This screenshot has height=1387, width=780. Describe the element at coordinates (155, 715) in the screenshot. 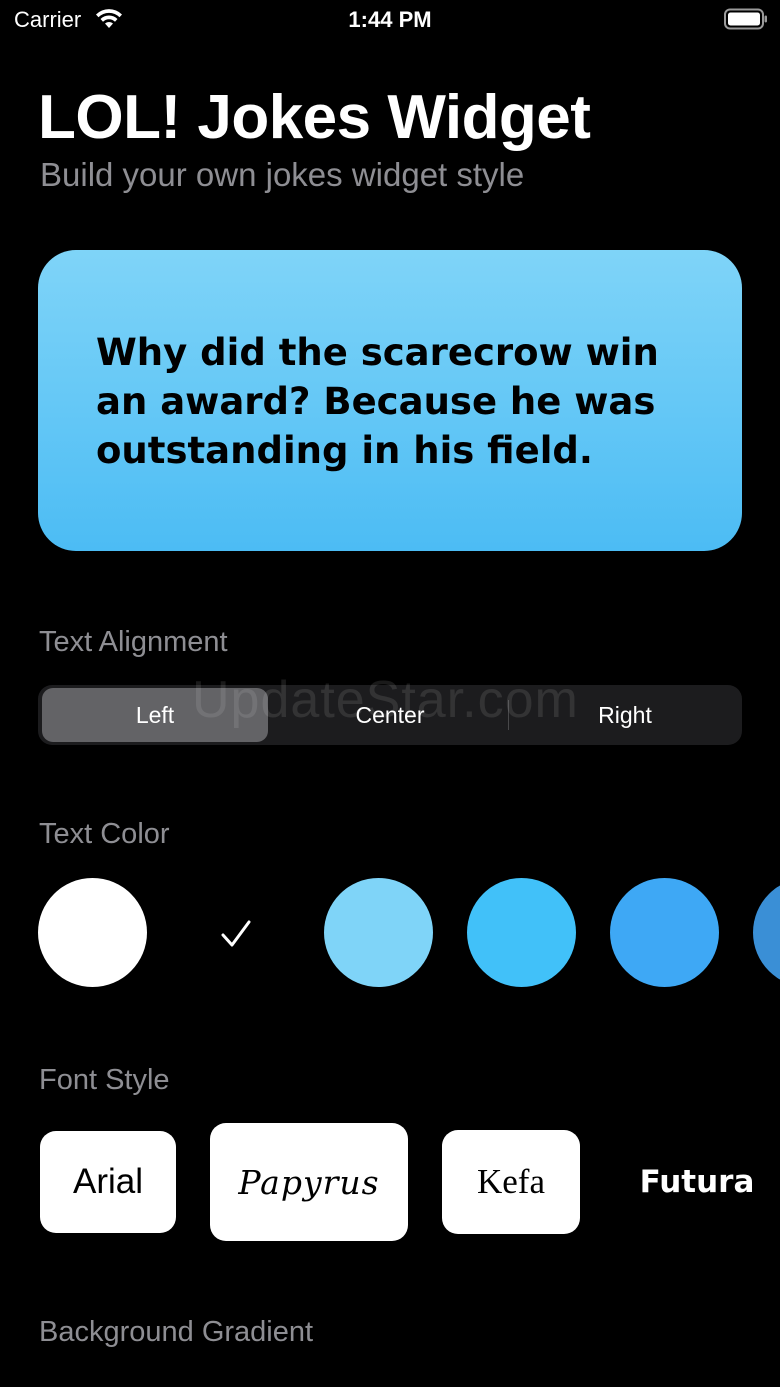

I see `segment-left: Left` at that location.